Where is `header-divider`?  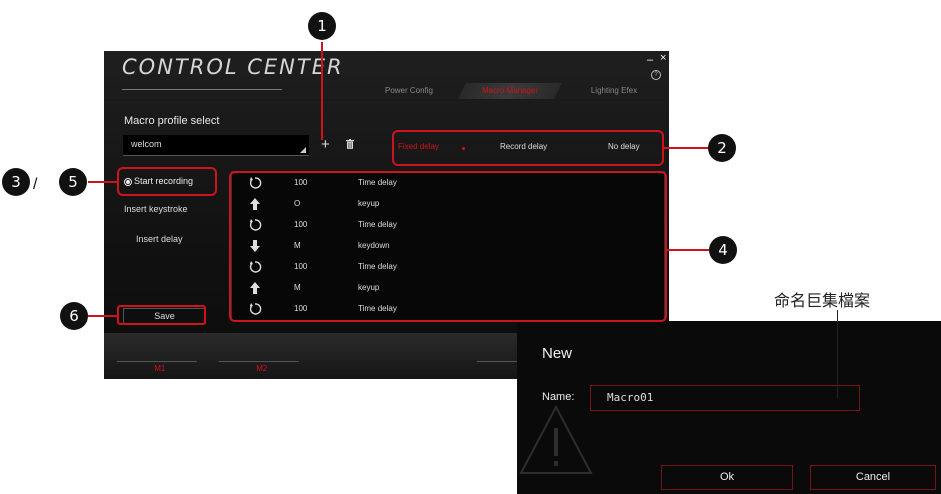 header-divider is located at coordinates (386, 100).